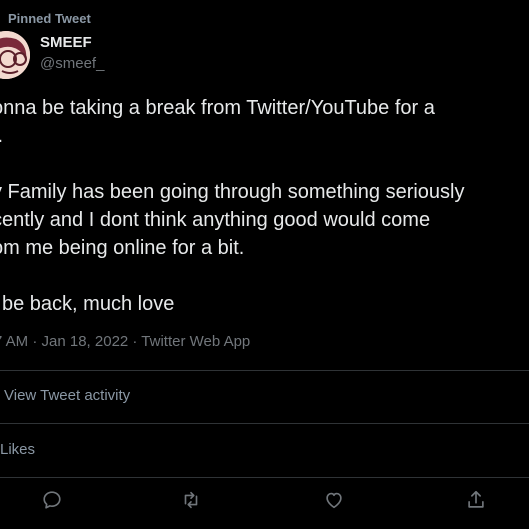 The image size is (529, 529). I want to click on reply-button, so click(52, 500).